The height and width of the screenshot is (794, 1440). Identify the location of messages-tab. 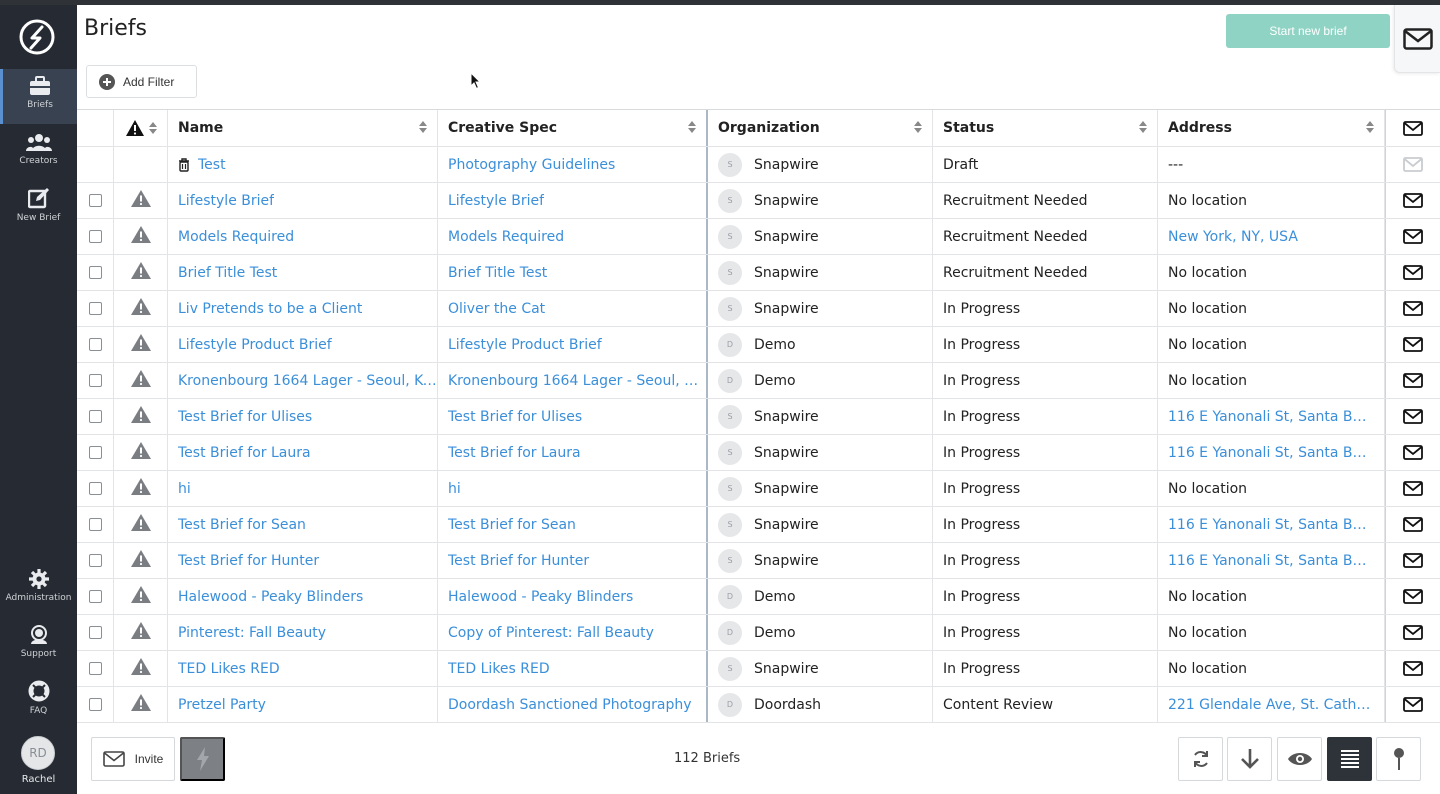
(1417, 39).